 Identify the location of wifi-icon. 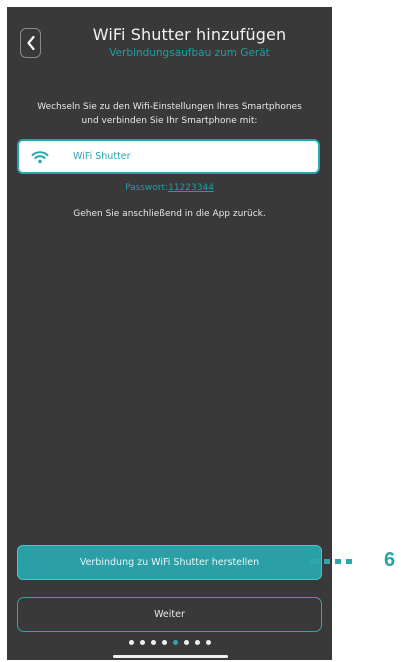
(40, 157).